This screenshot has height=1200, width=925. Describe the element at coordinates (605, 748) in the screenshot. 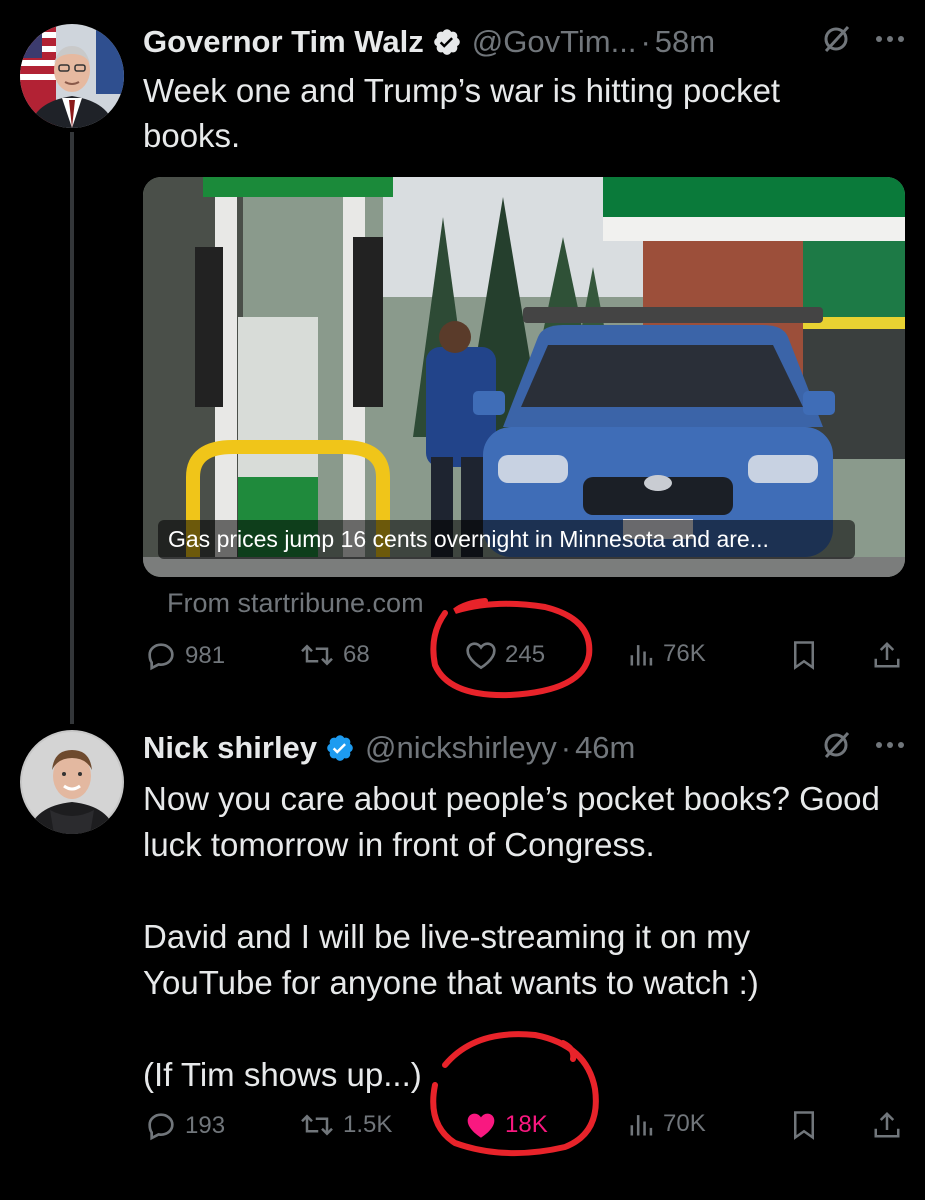

I see `timestamp: 46m` at that location.